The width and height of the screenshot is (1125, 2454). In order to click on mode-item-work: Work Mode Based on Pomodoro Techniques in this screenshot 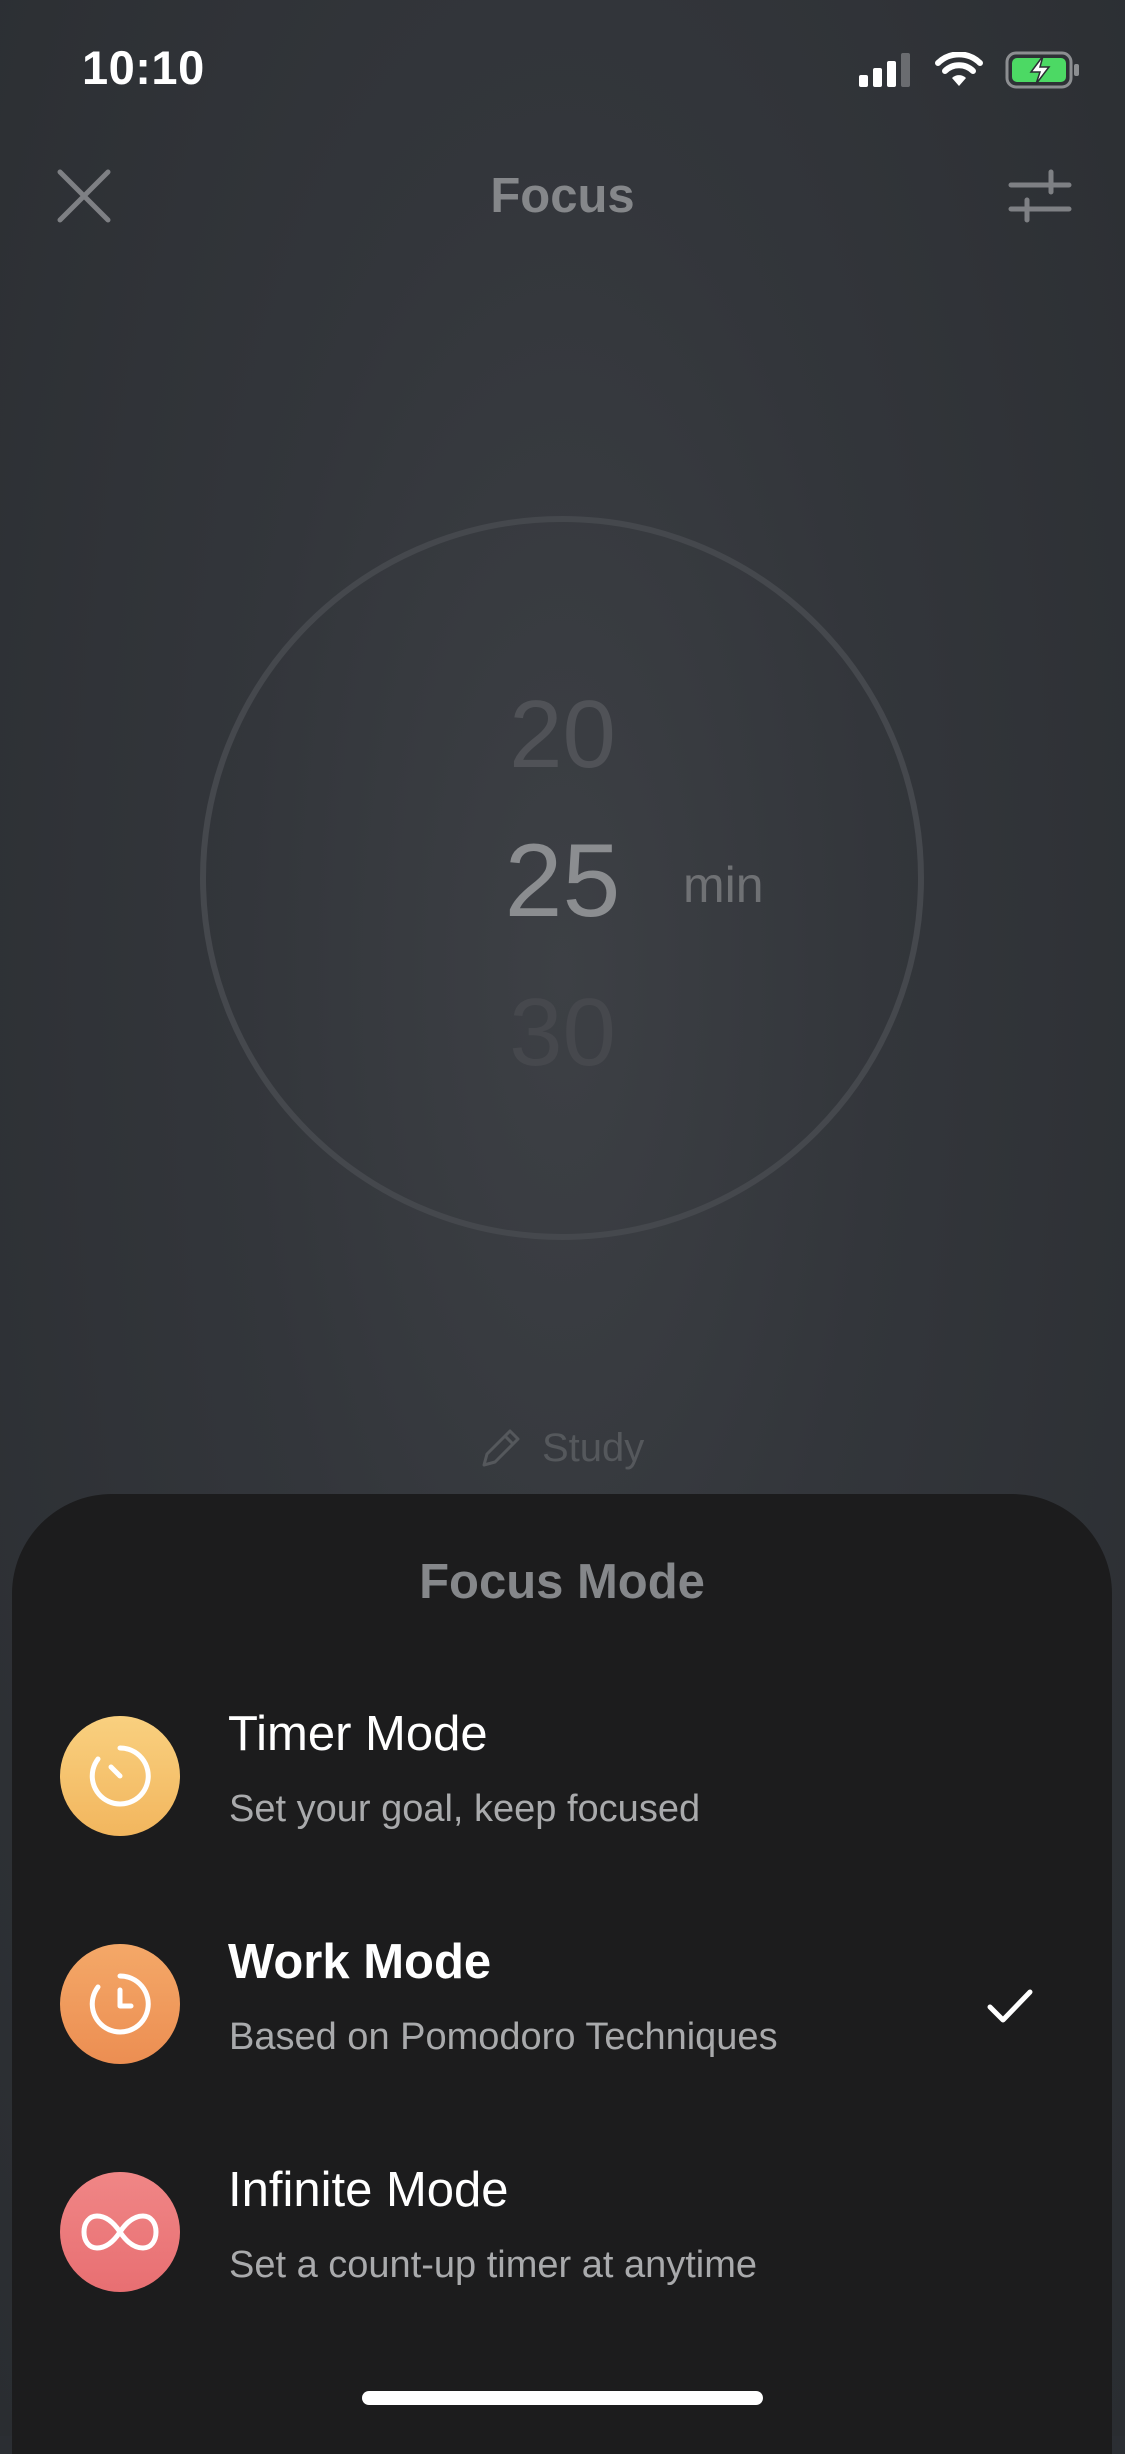, I will do `click(562, 2020)`.